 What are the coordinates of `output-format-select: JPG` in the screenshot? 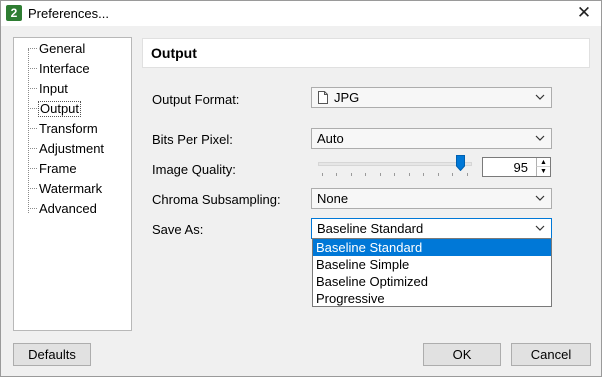 It's located at (431, 97).